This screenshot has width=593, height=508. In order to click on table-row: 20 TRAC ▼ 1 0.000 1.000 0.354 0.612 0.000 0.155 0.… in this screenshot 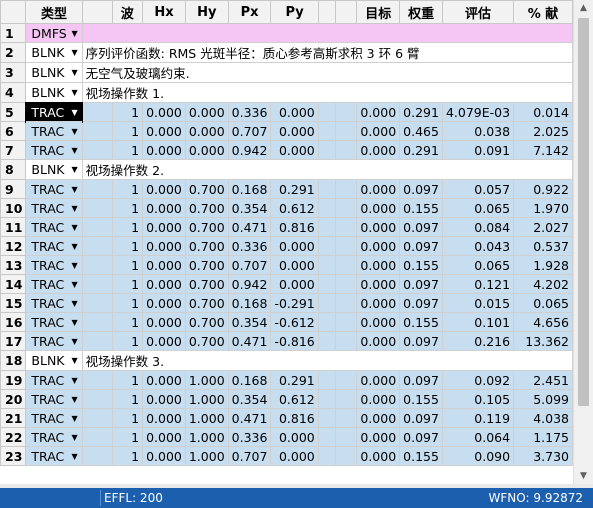, I will do `click(286, 399)`.